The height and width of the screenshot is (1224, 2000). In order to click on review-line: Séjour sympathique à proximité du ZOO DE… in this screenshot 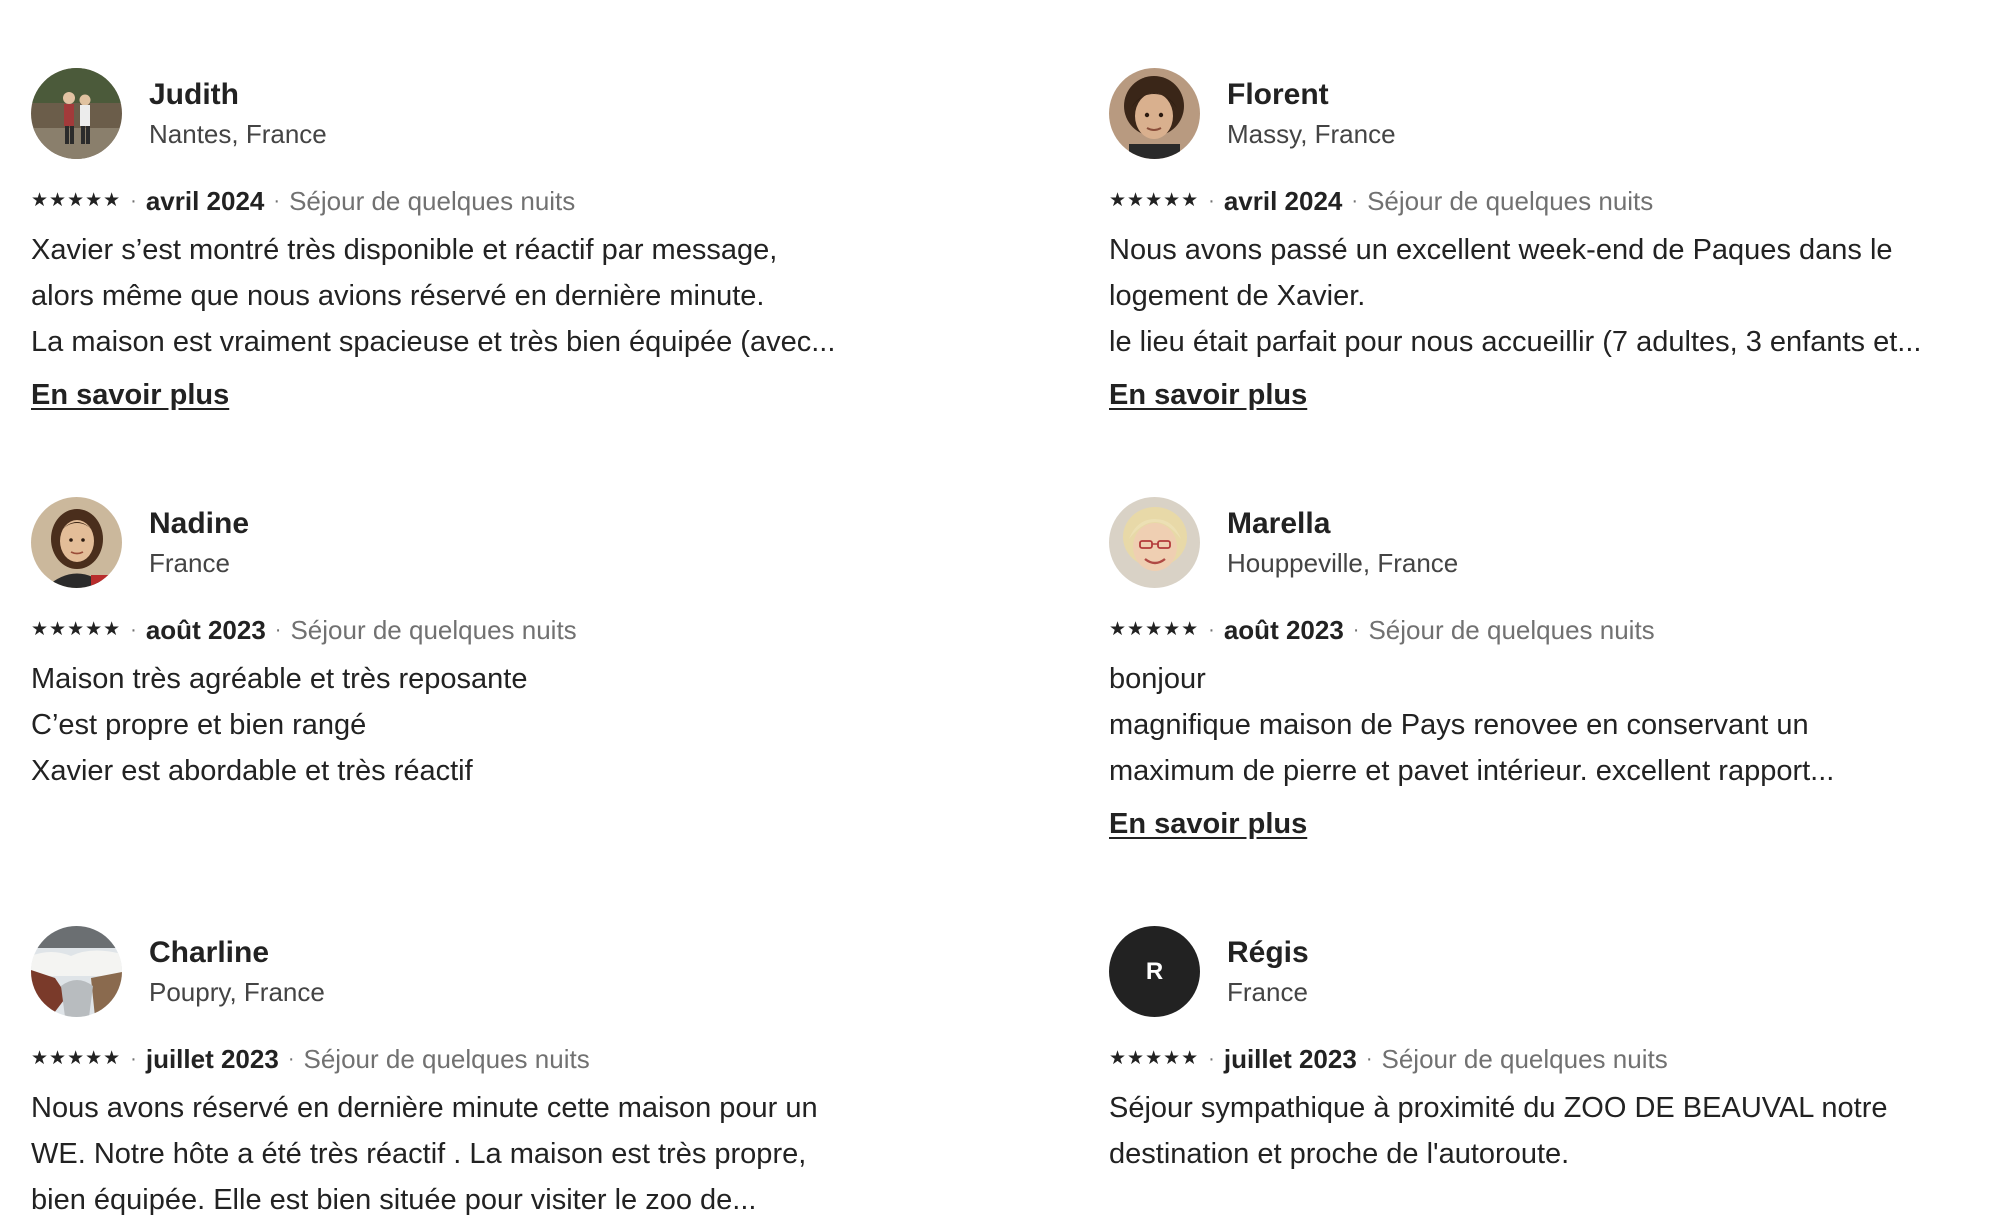, I will do `click(1498, 1108)`.